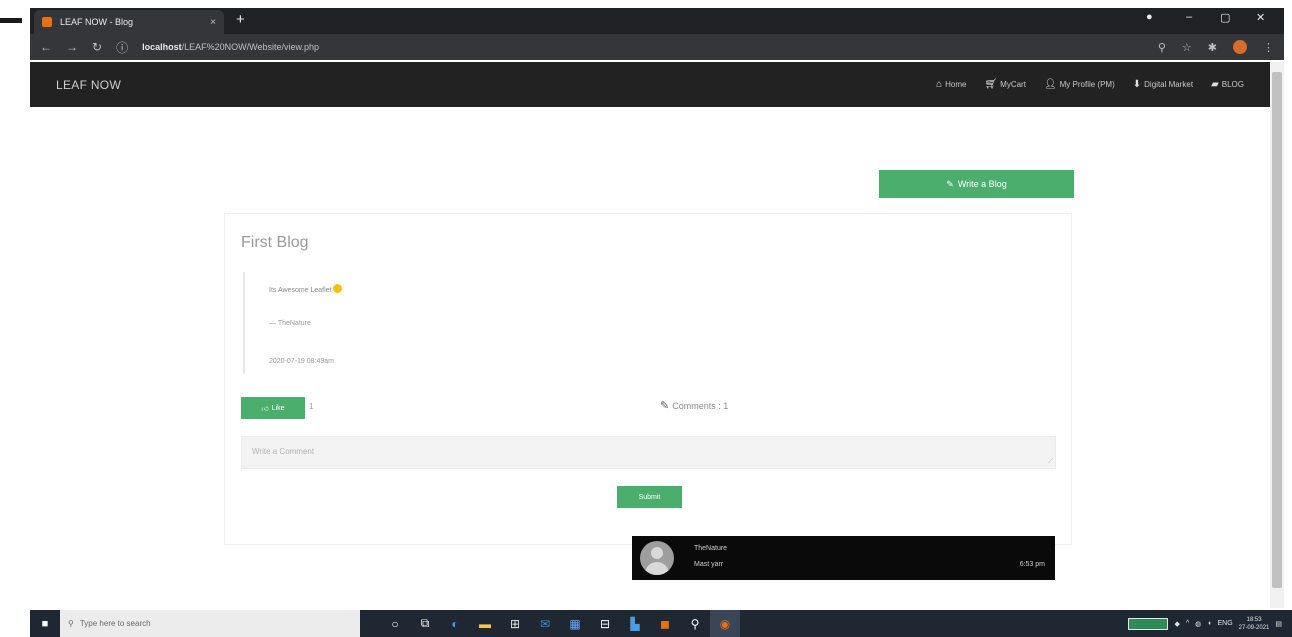 This screenshot has width=1292, height=637. I want to click on user-icon: 👤︎, so click(1050, 84).